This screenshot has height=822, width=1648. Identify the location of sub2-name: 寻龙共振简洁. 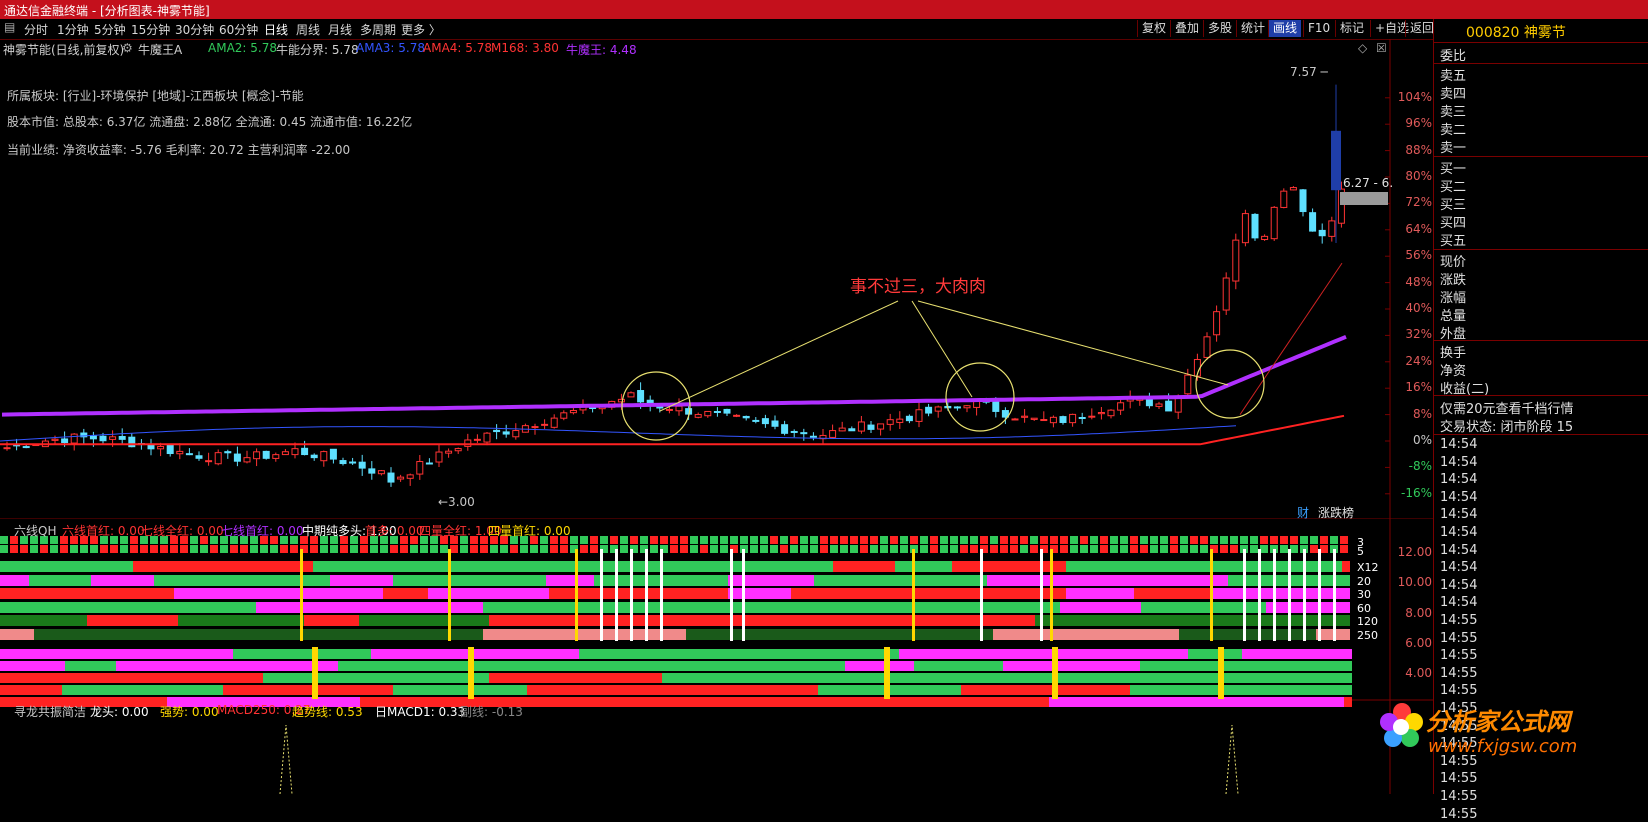
(50, 711).